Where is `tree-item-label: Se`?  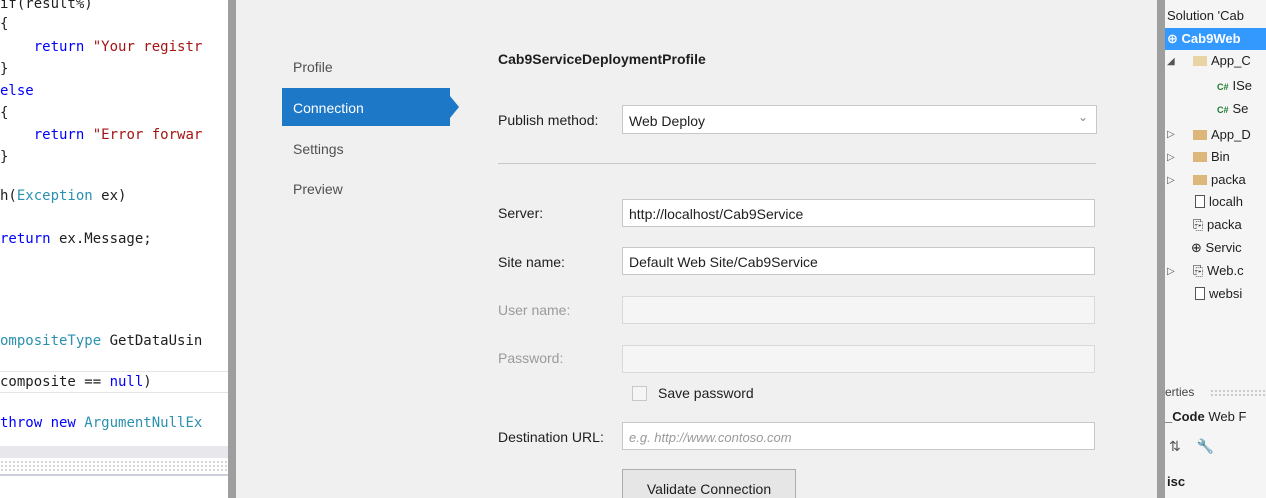
tree-item-label: Se is located at coordinates (1240, 108).